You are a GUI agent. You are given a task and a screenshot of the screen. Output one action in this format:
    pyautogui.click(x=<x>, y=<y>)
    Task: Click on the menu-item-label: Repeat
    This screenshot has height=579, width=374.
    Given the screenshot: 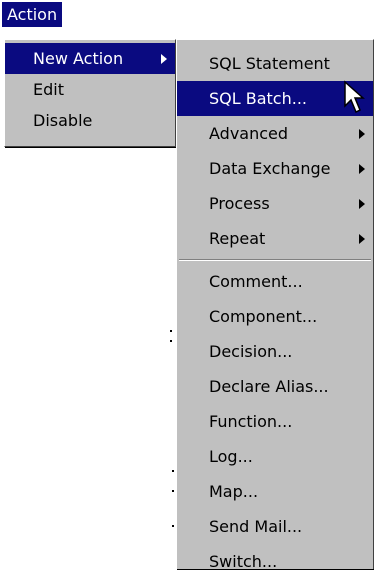 What is the action you would take?
    pyautogui.click(x=237, y=238)
    